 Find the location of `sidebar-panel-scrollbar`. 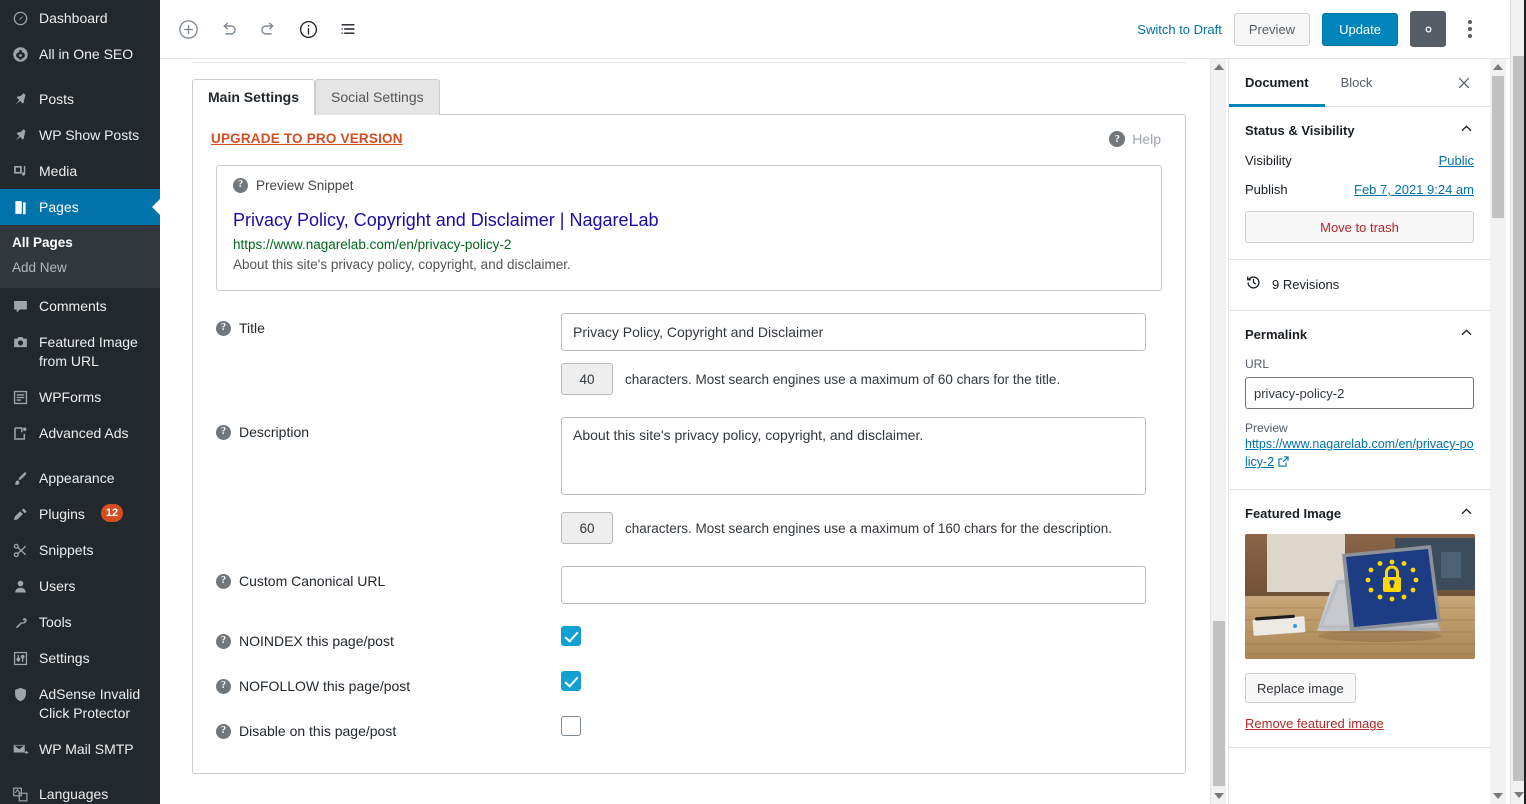

sidebar-panel-scrollbar is located at coordinates (1498, 431).